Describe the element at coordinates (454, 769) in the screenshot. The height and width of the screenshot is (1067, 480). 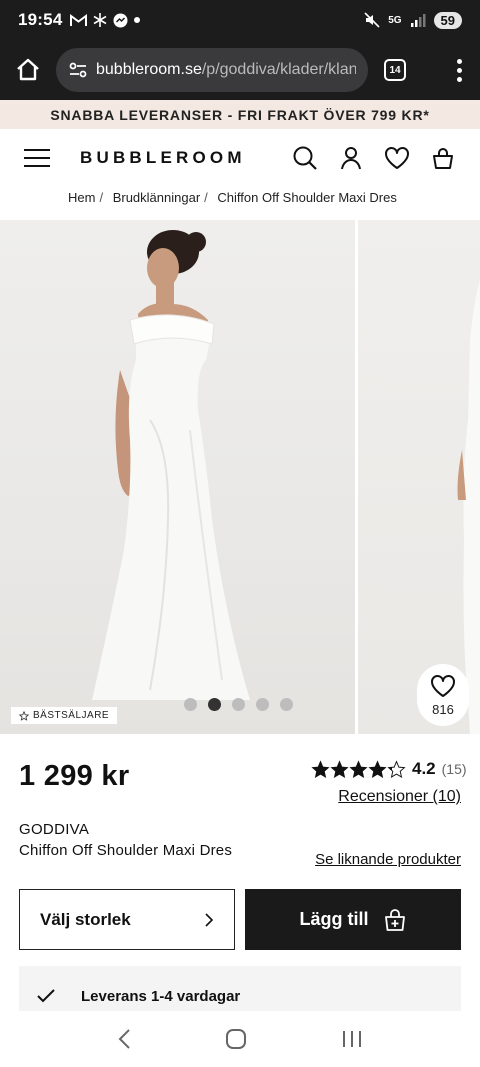
I see `rating-count: (15)` at that location.